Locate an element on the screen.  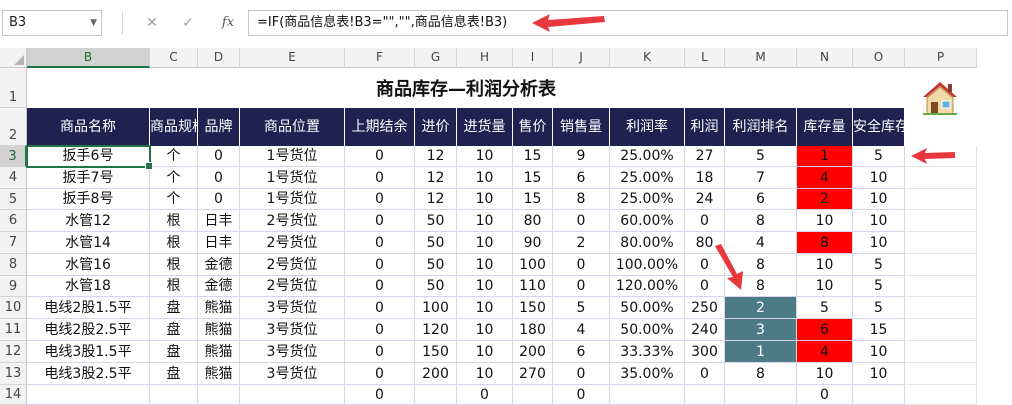
column-header: G is located at coordinates (436, 58).